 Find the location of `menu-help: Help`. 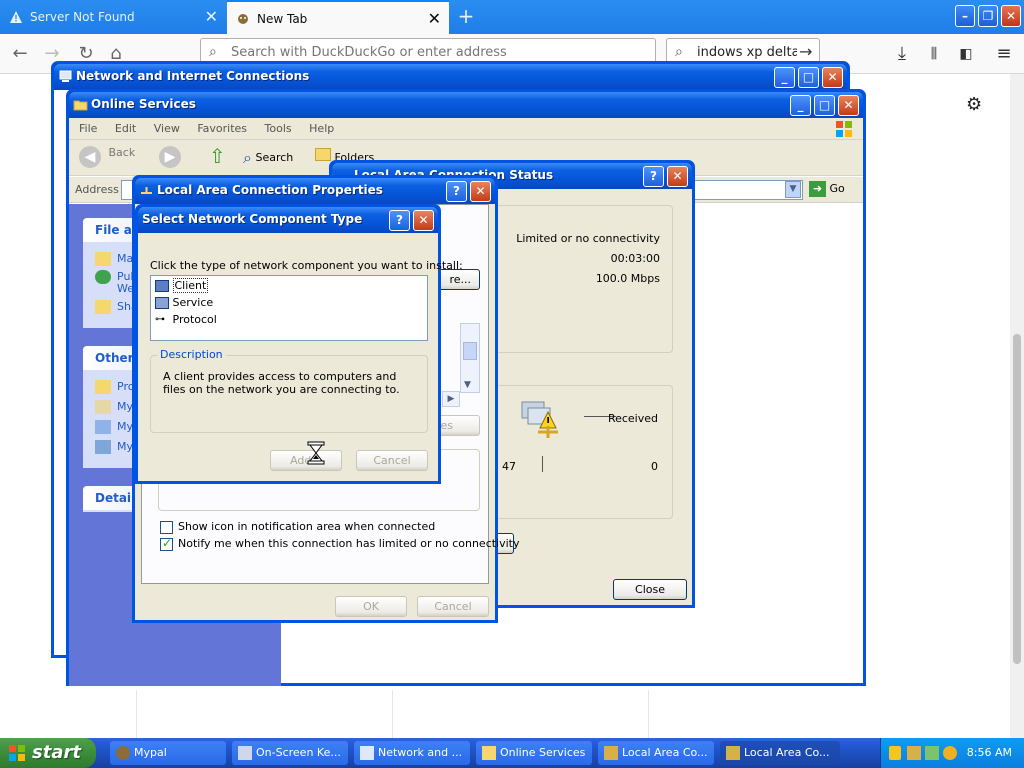

menu-help: Help is located at coordinates (321, 128).